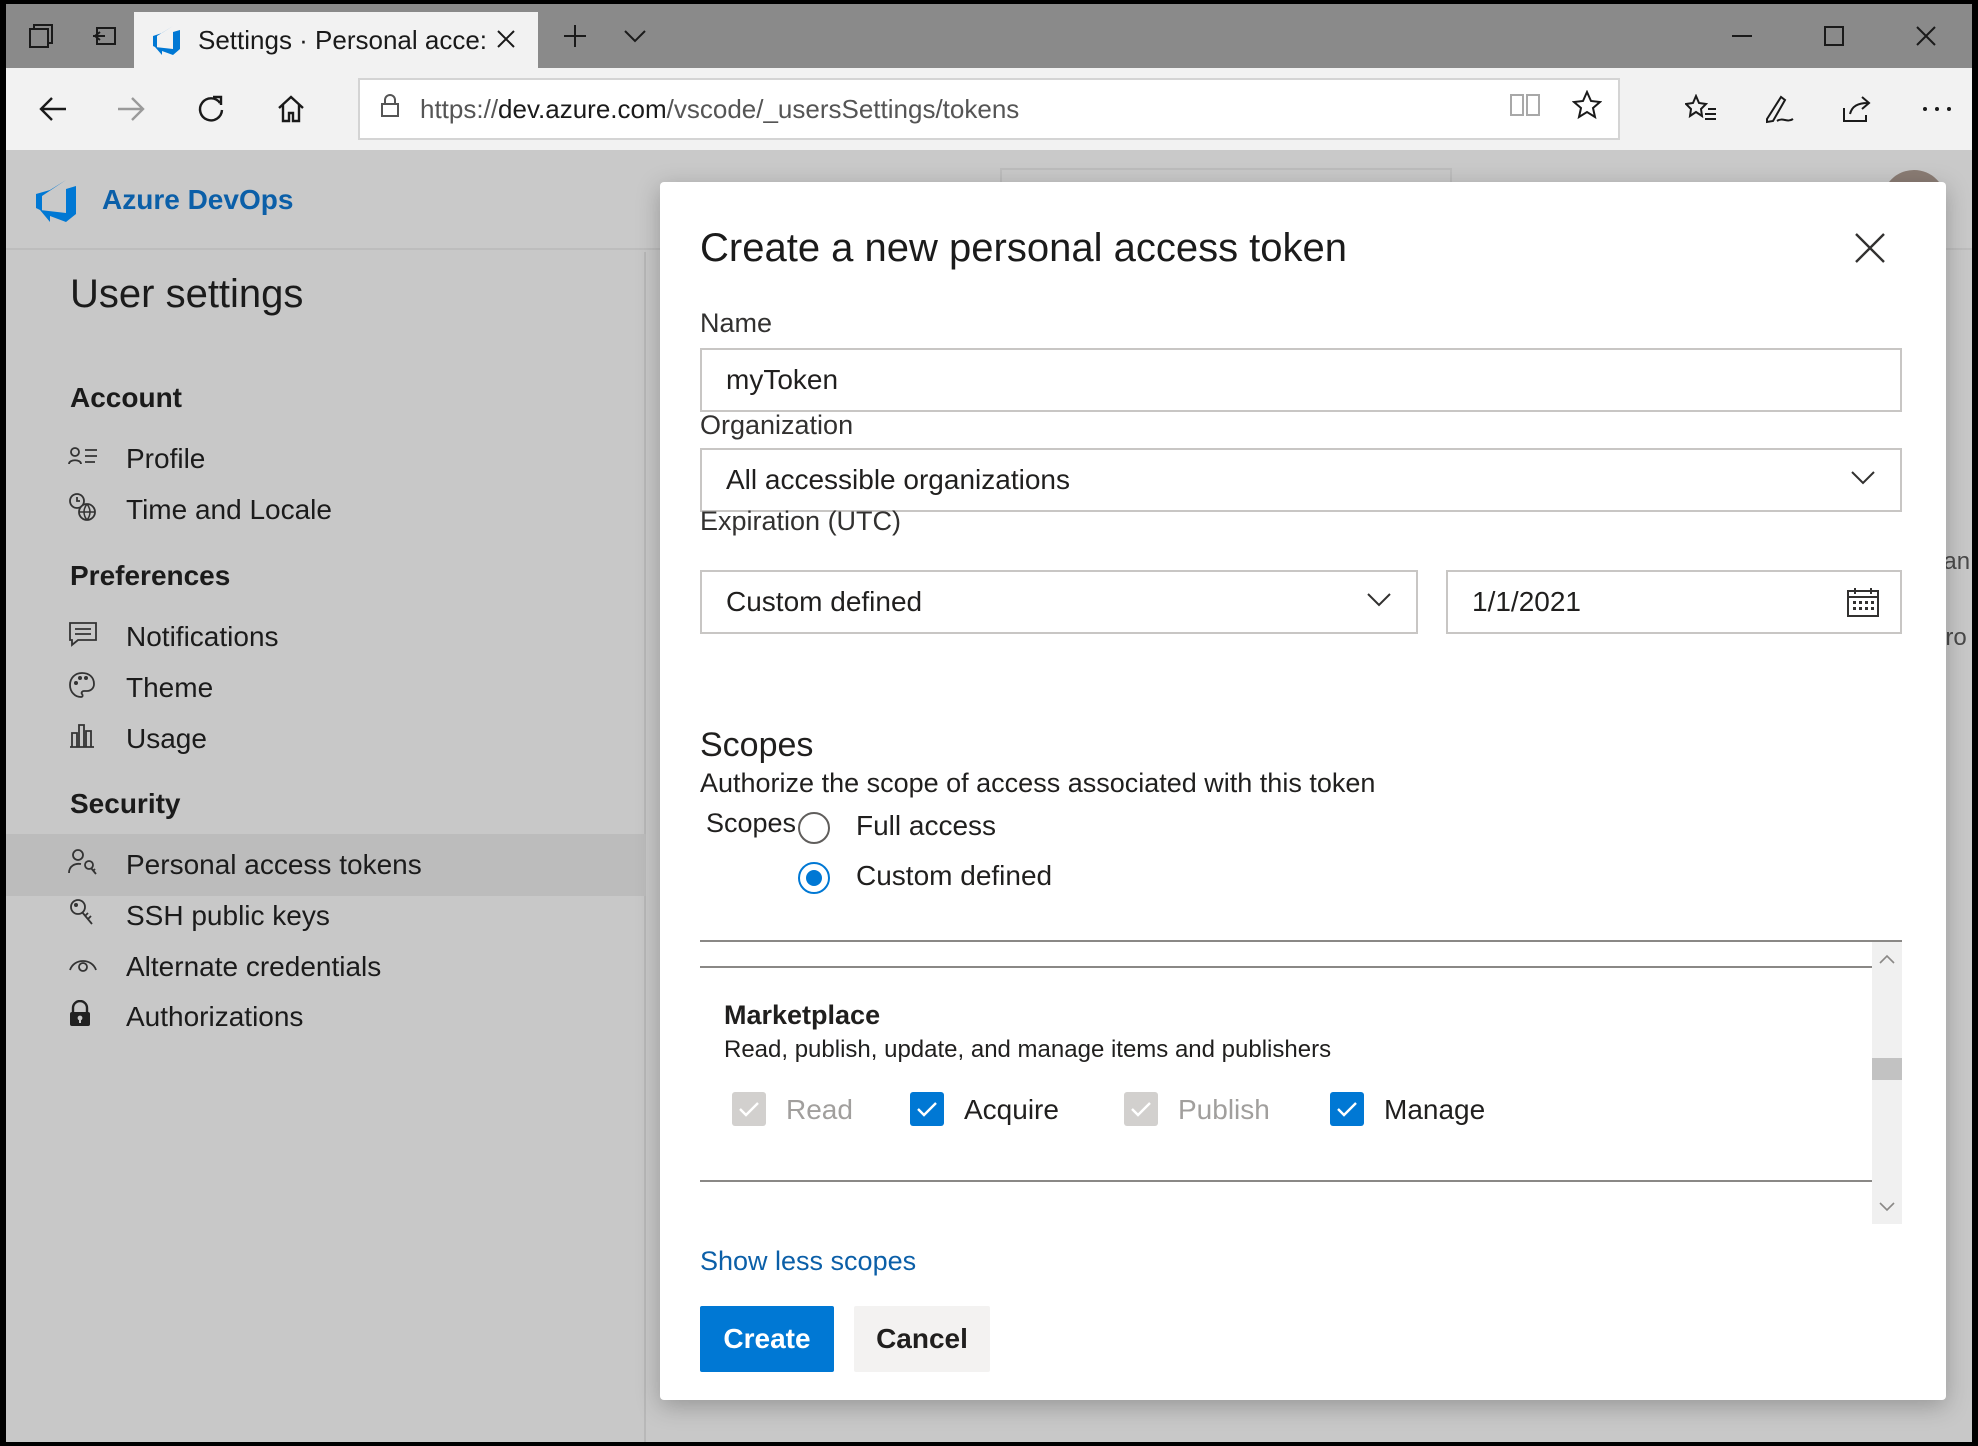 This screenshot has width=1978, height=1446. I want to click on sidebar-item-label: Authorizations, so click(215, 1016).